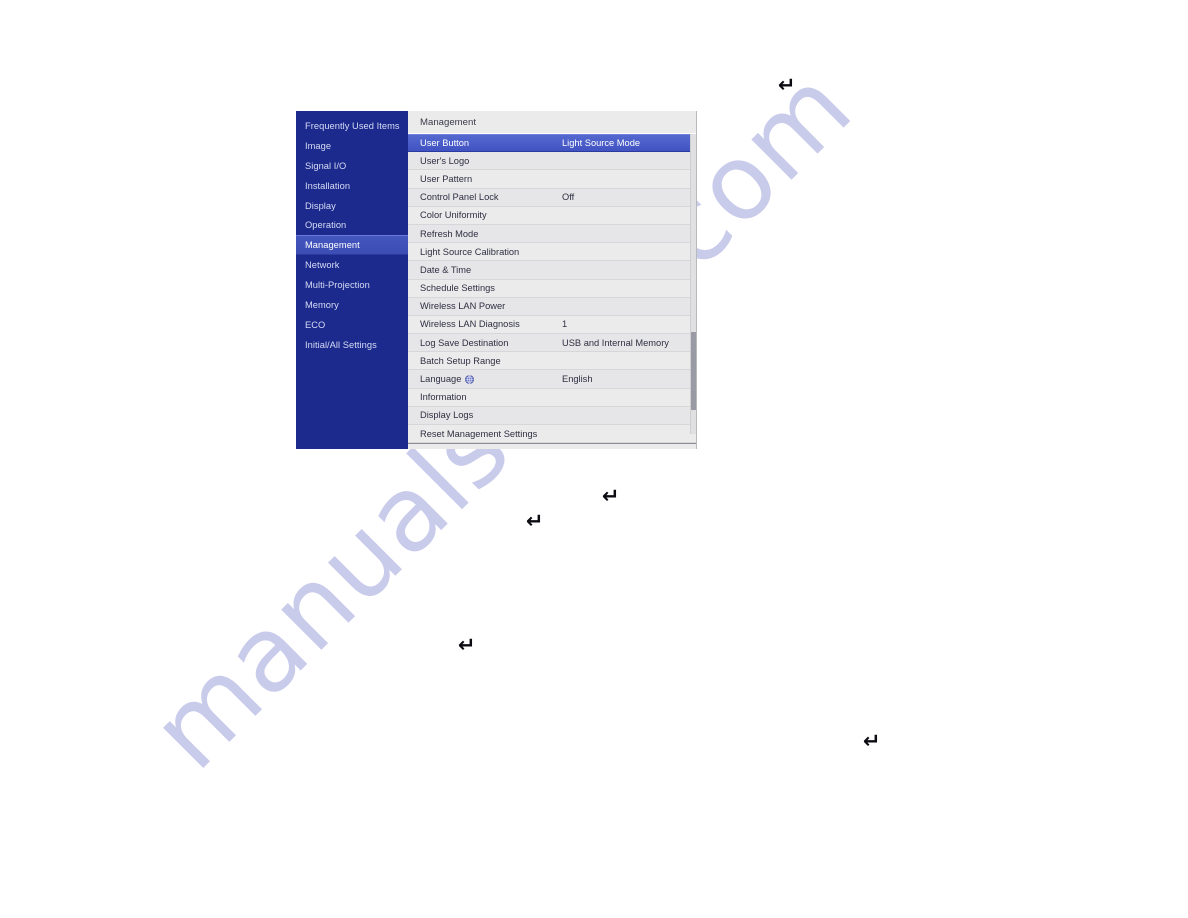 This screenshot has height=918, width=1188. I want to click on osd-row-label: User's Logo, so click(444, 161).